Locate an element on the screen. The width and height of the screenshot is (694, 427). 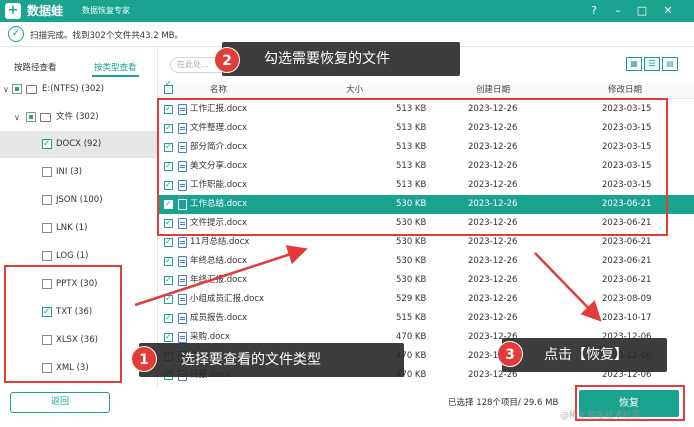
step-2-badge: 2 is located at coordinates (227, 60).